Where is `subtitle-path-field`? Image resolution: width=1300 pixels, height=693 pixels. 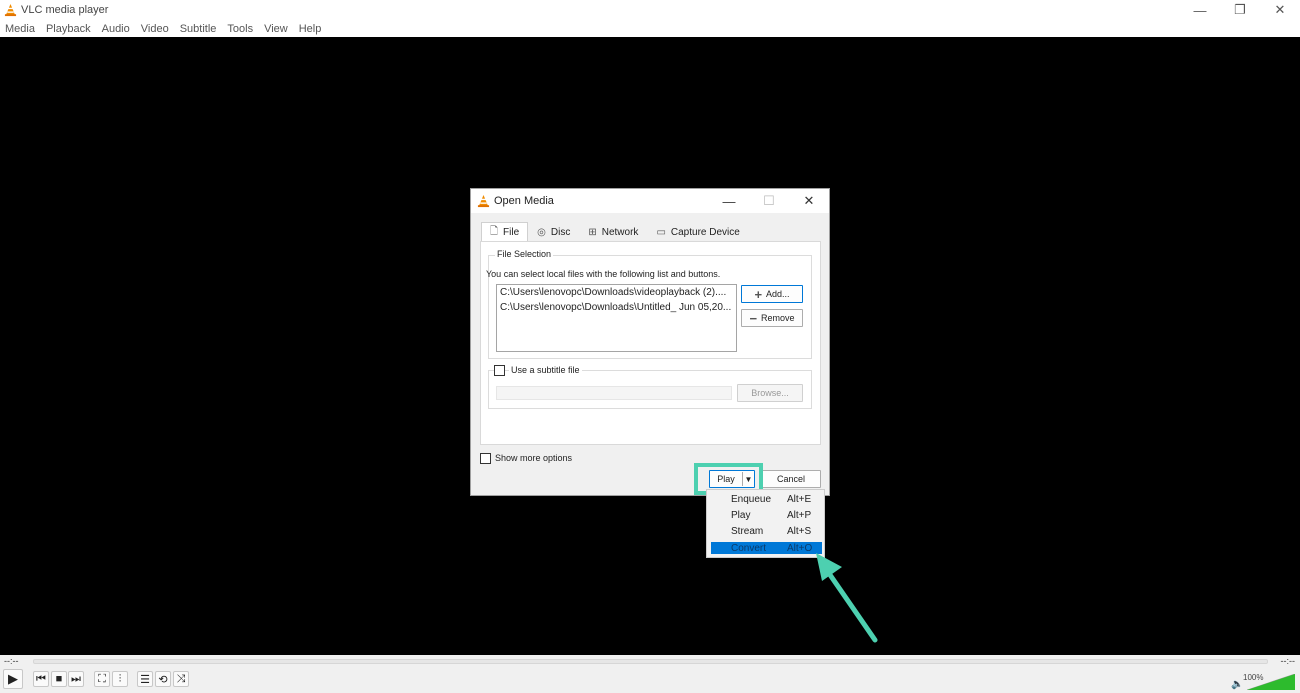 subtitle-path-field is located at coordinates (614, 393).